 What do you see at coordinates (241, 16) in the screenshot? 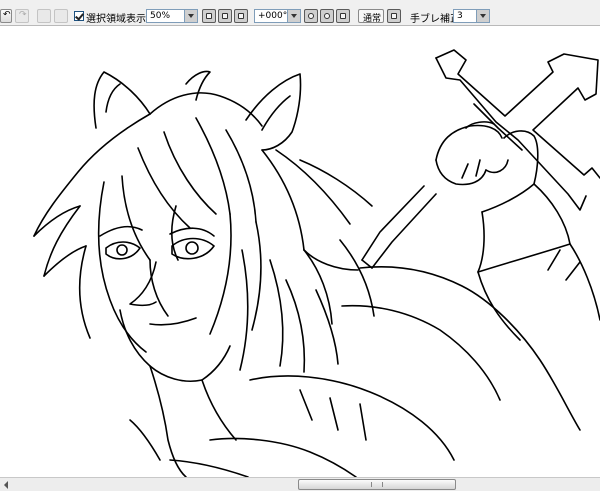
I see `zoom-fit-button` at bounding box center [241, 16].